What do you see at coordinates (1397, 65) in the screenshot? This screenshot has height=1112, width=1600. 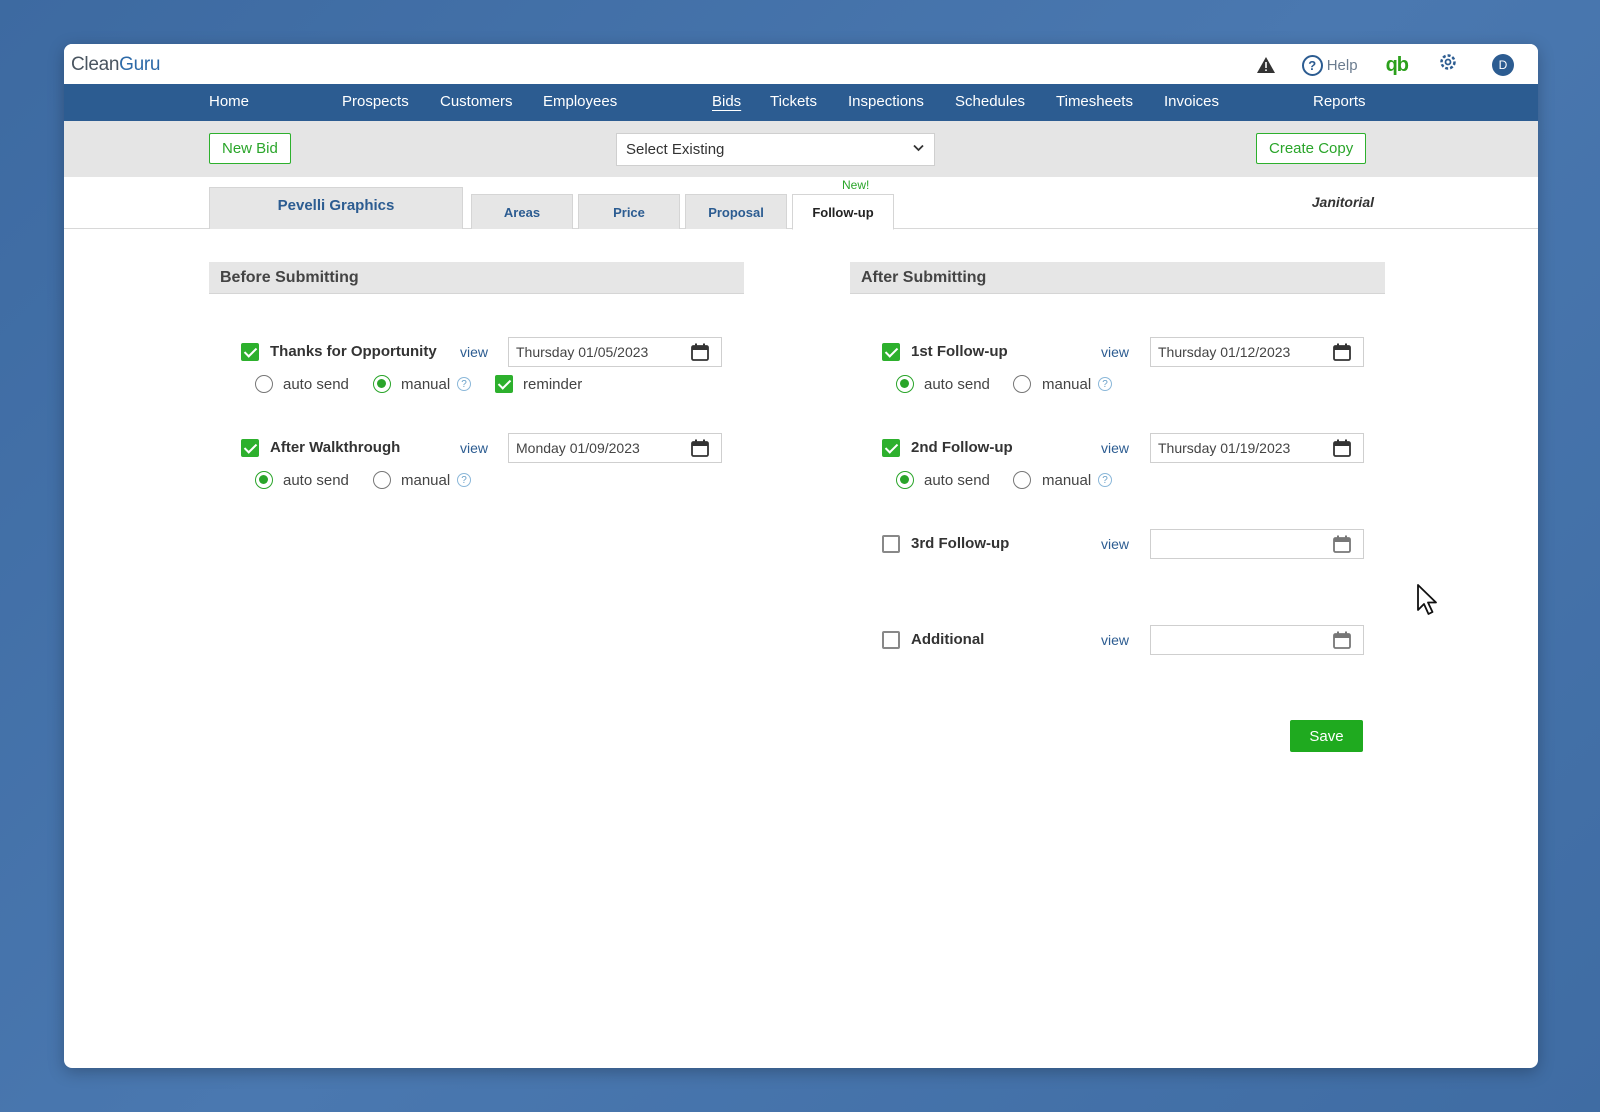 I see `quickbooks-icon: qb` at bounding box center [1397, 65].